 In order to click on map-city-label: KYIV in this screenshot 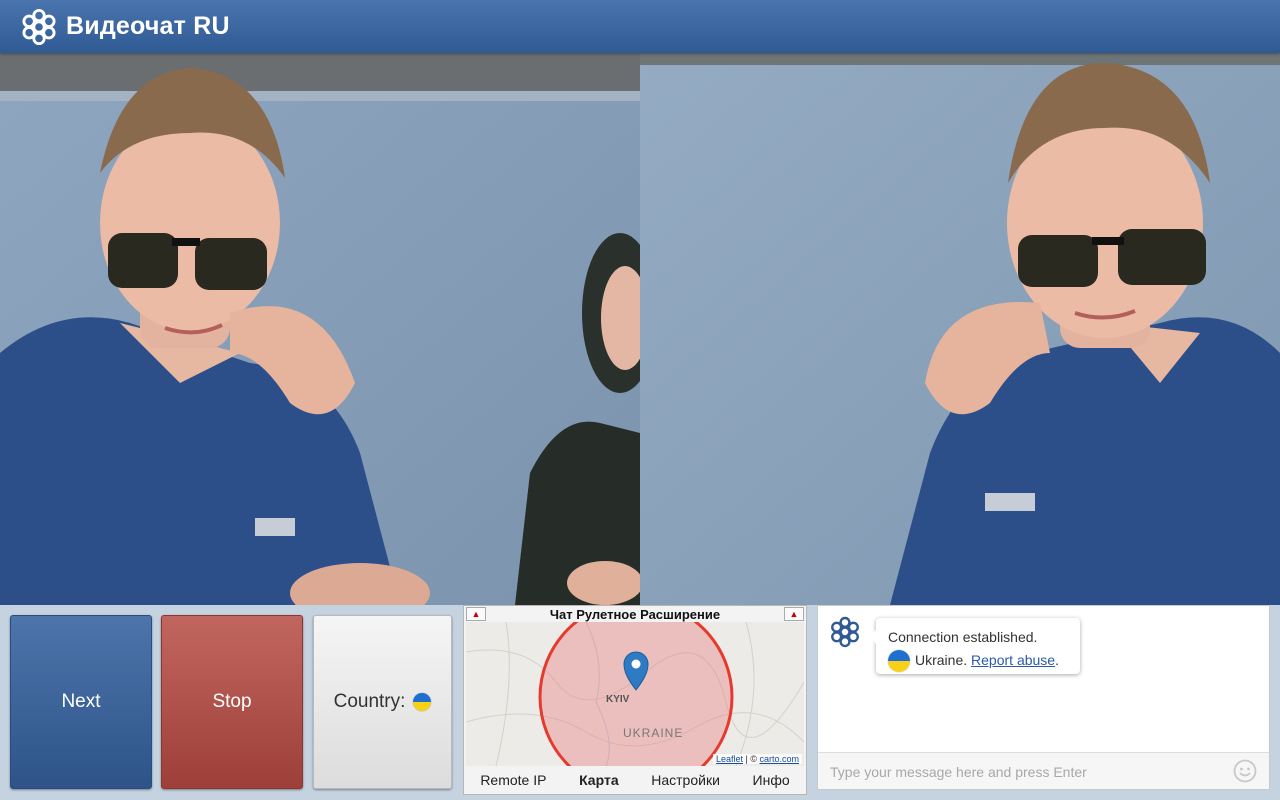, I will do `click(618, 699)`.